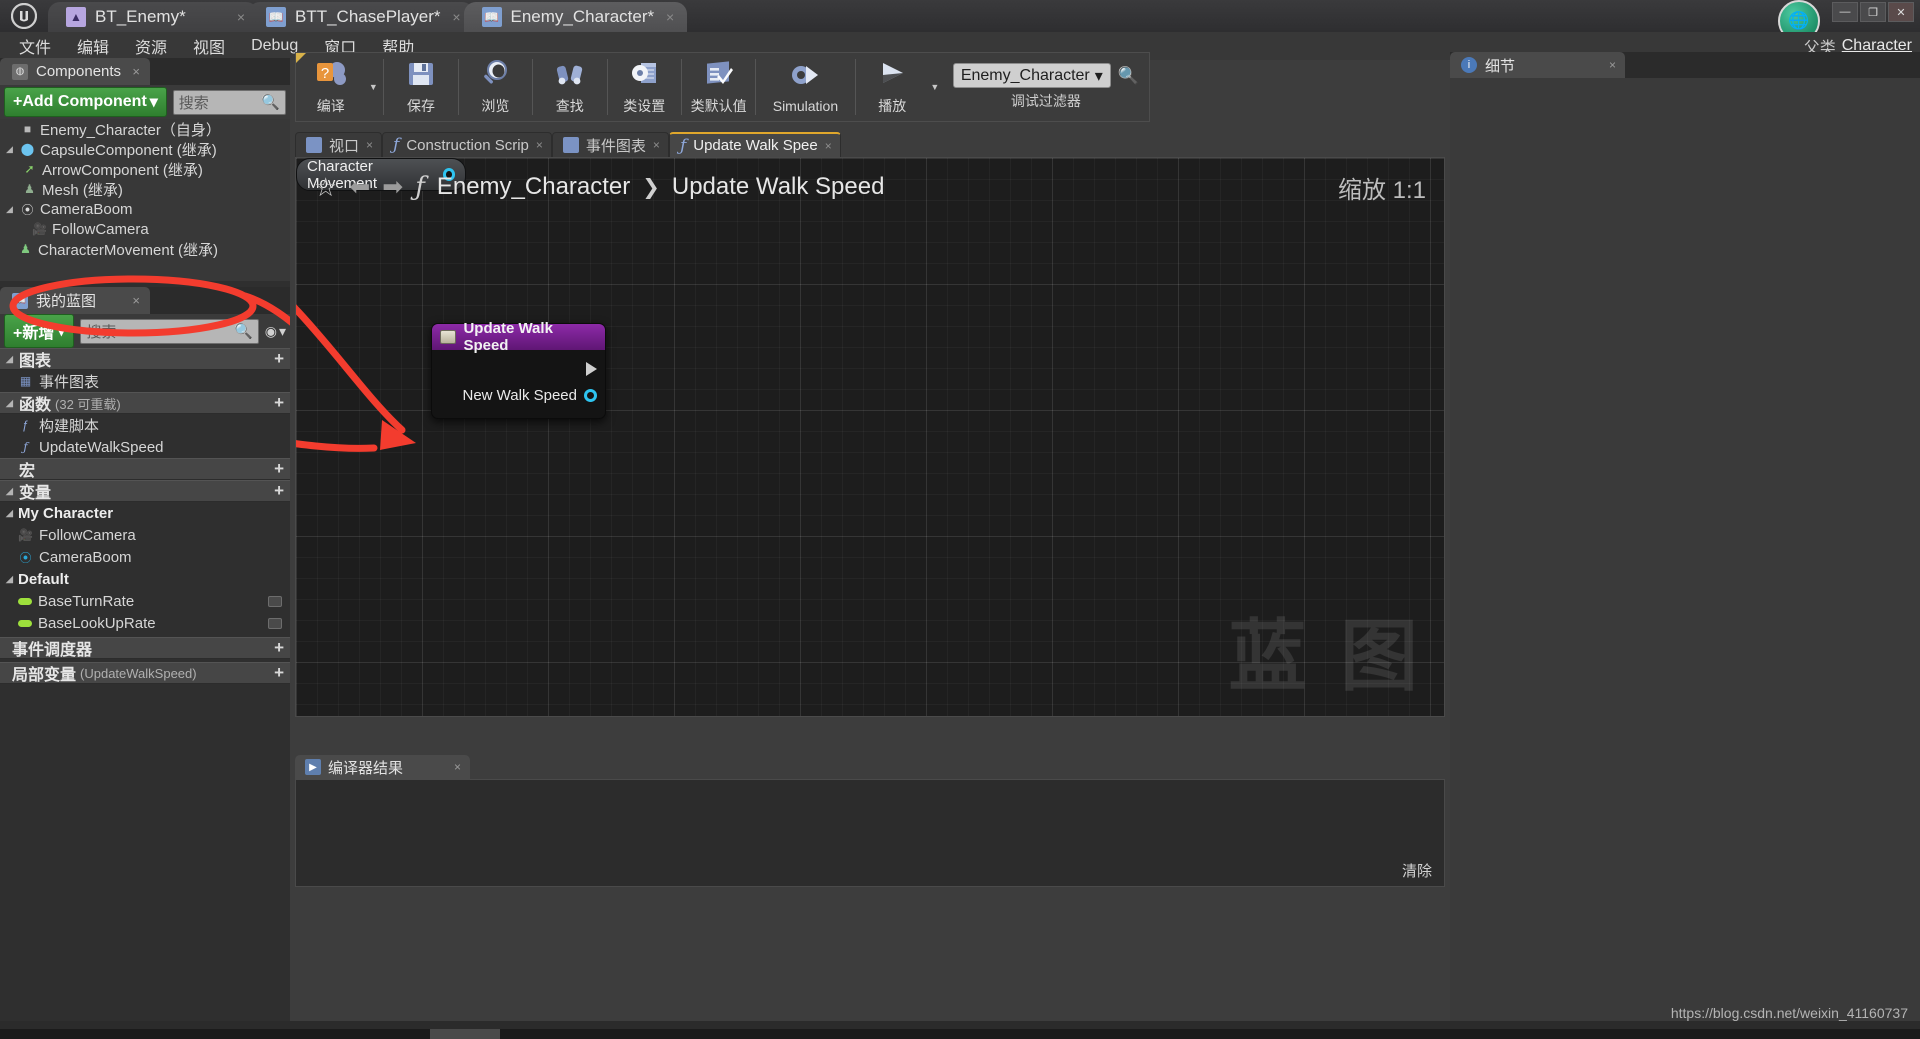 The height and width of the screenshot is (1039, 1920). I want to click on compile-options-caret-icon: ▼, so click(373, 87).